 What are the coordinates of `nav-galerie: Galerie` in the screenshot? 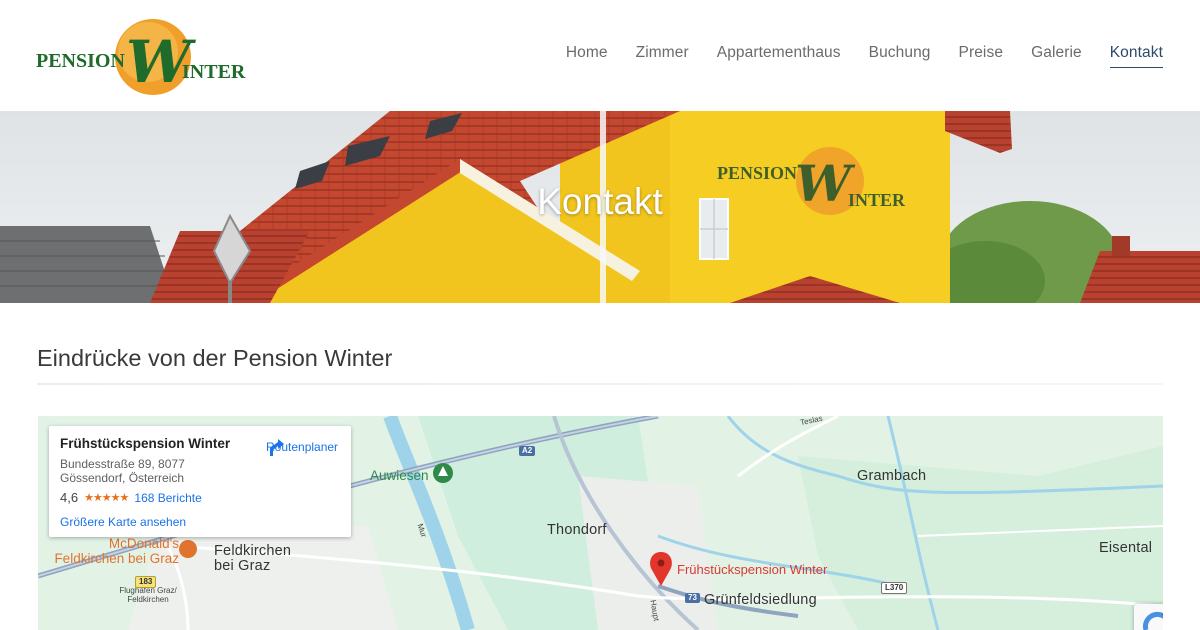 It's located at (1056, 56).